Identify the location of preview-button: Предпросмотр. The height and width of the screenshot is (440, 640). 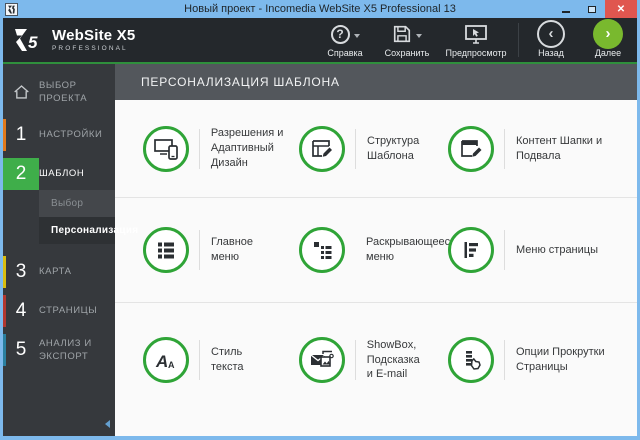
(476, 40).